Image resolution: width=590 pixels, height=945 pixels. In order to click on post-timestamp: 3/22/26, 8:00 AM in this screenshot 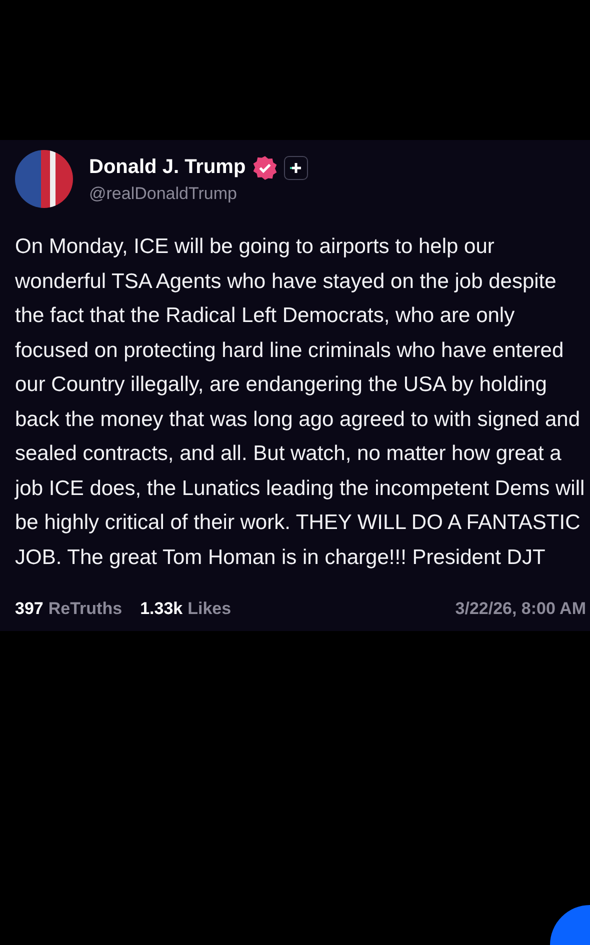, I will do `click(520, 609)`.